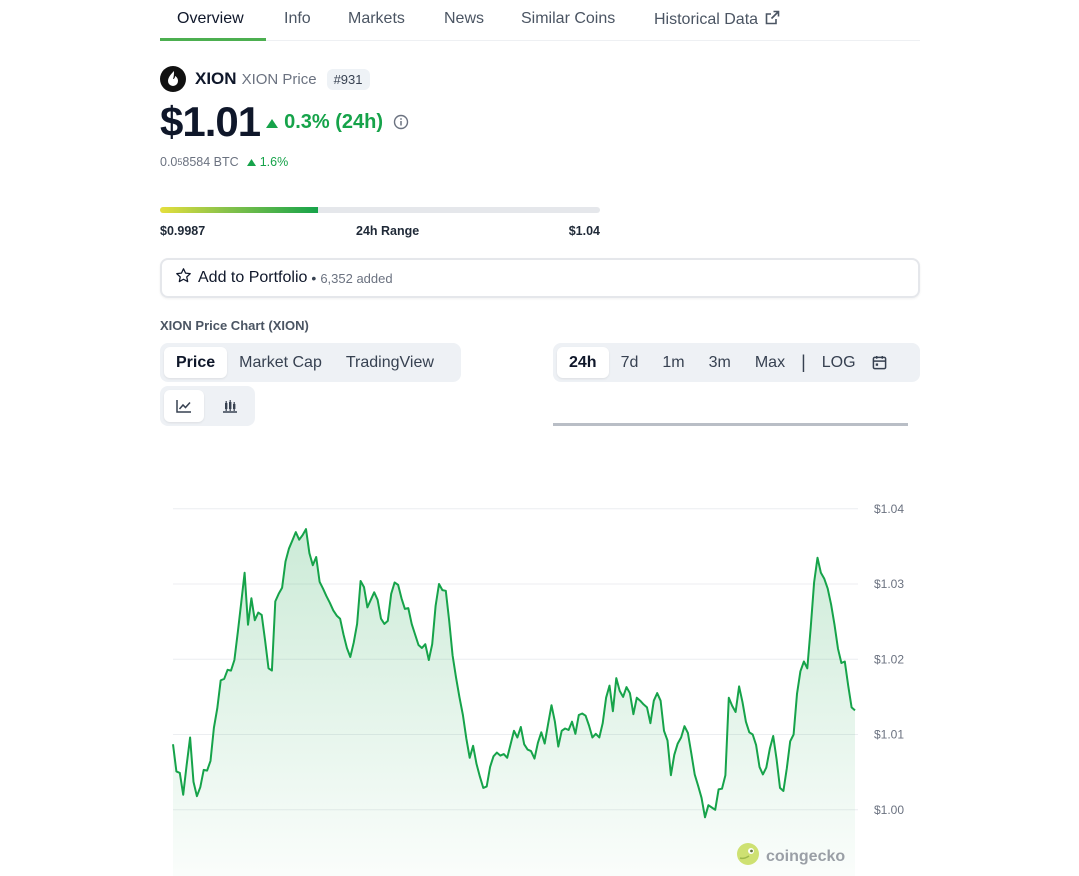  I want to click on coin-header: XION XION Price #931, so click(265, 79).